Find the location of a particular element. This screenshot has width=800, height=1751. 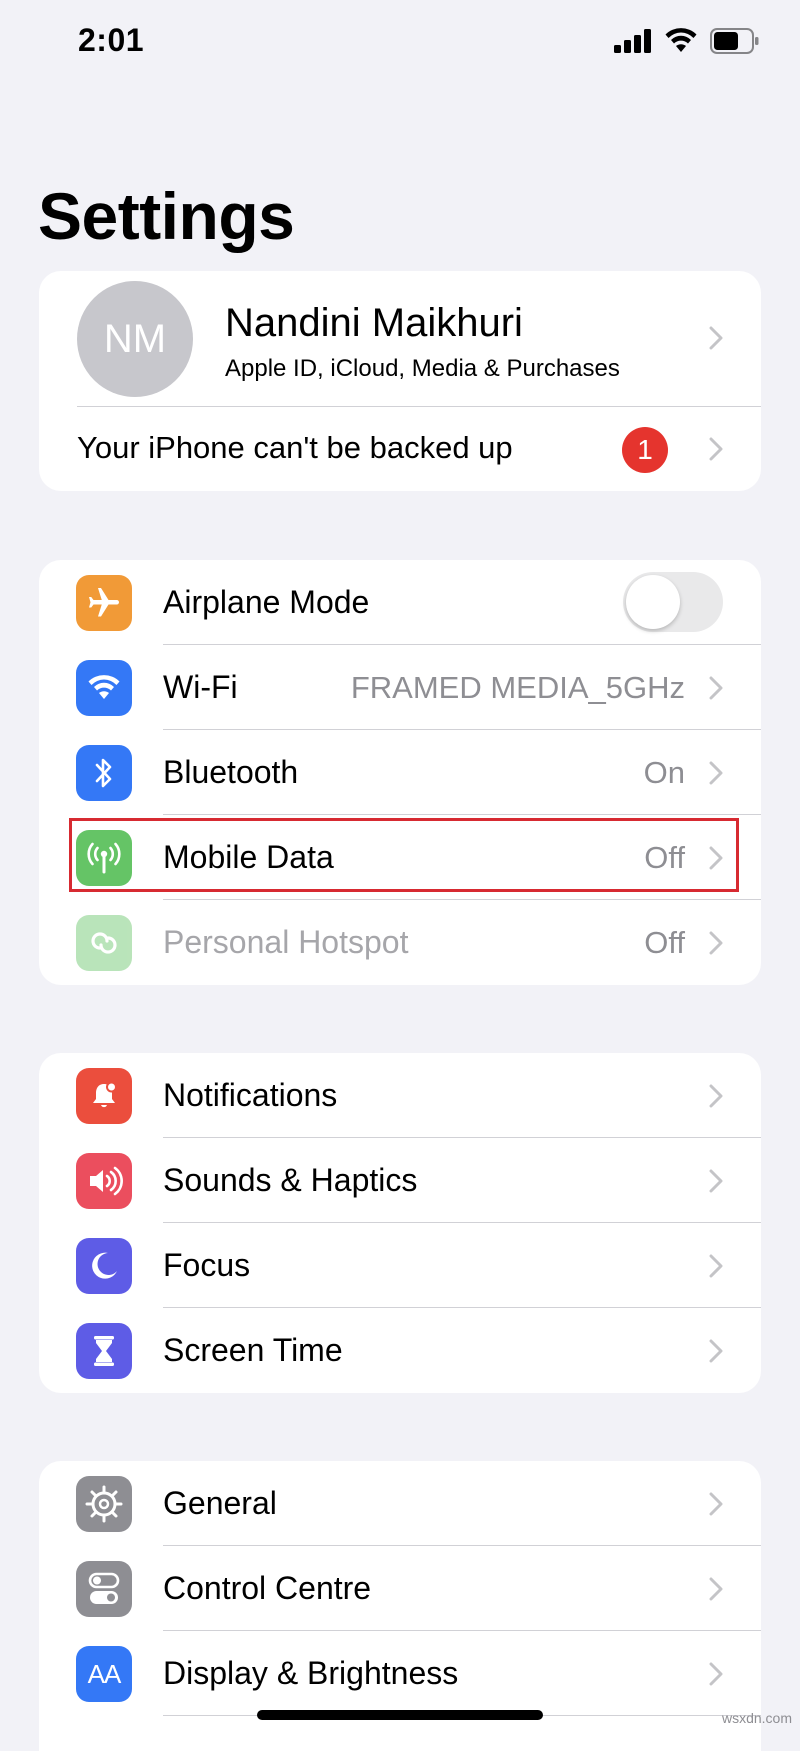

moon-icon is located at coordinates (104, 1266).